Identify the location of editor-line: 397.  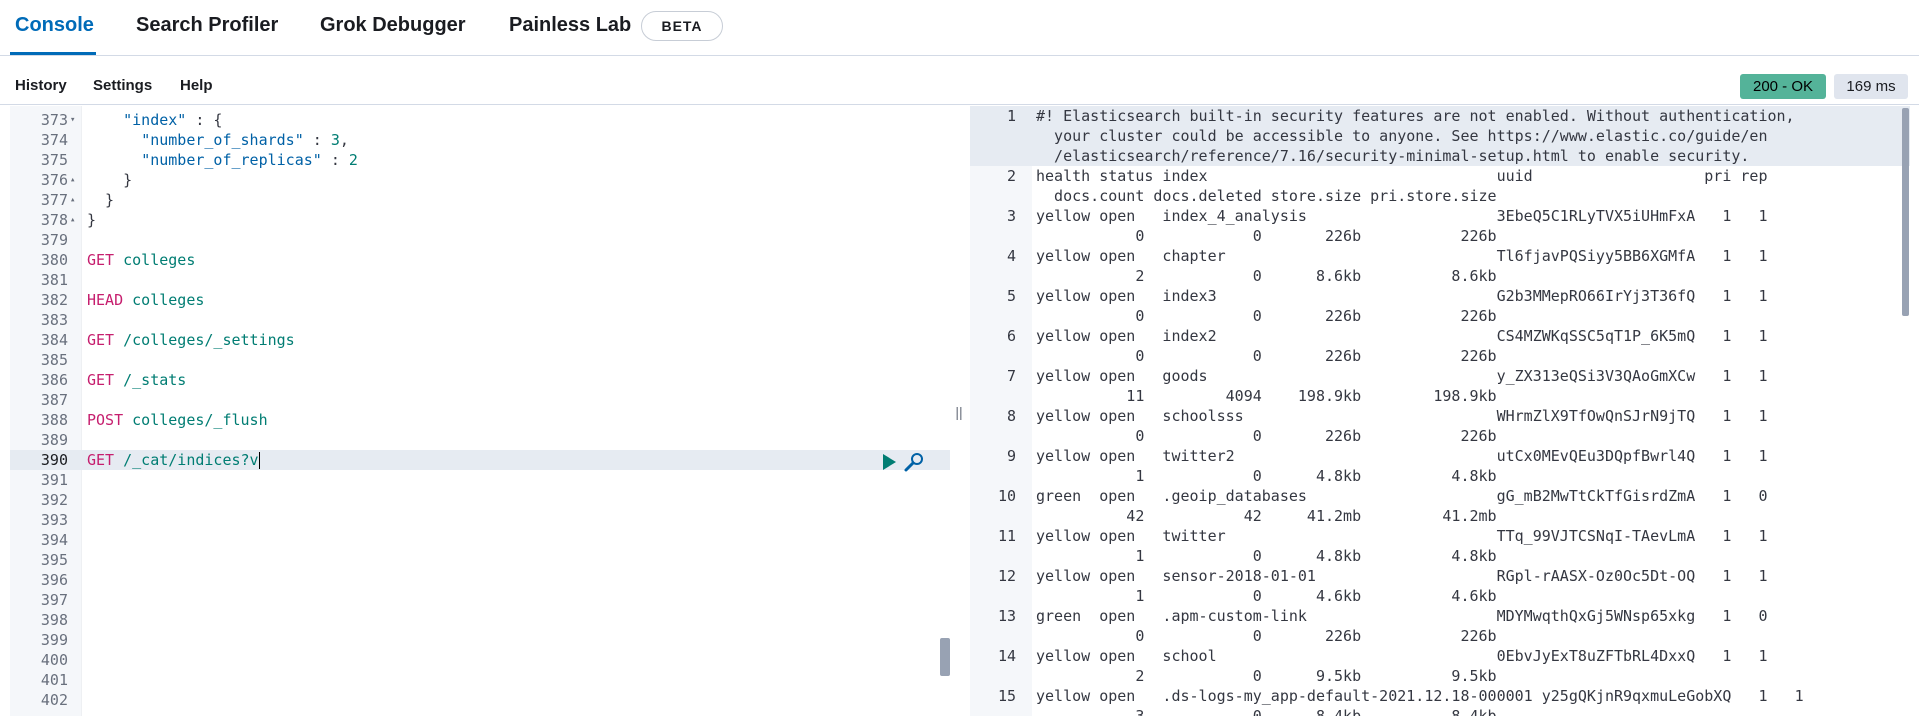
(480, 600).